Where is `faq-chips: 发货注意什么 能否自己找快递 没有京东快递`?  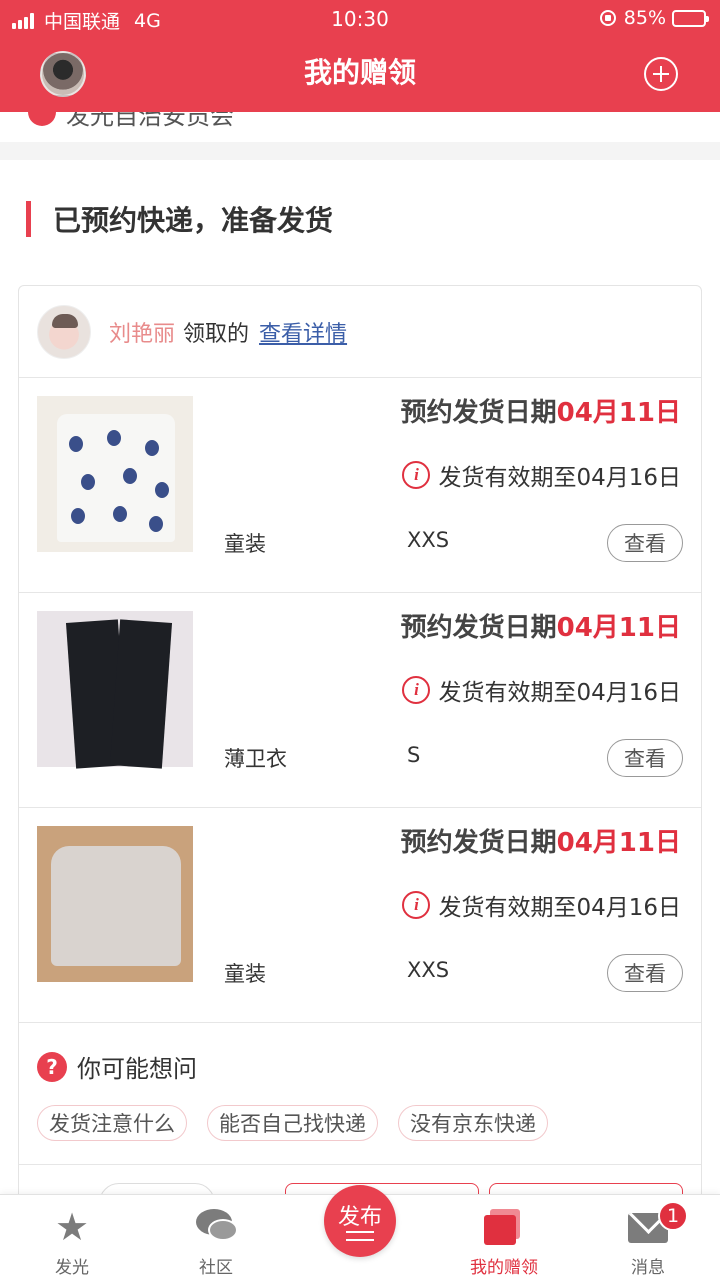
faq-chips: 发货注意什么 能否自己找快递 没有京东快递 is located at coordinates (302, 1123).